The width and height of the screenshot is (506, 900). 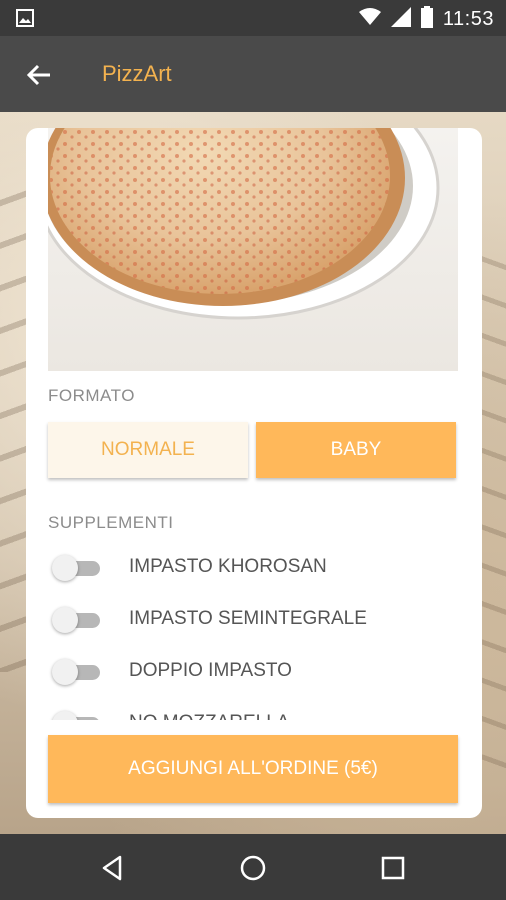 What do you see at coordinates (137, 73) in the screenshot?
I see `app-title: PizzArt` at bounding box center [137, 73].